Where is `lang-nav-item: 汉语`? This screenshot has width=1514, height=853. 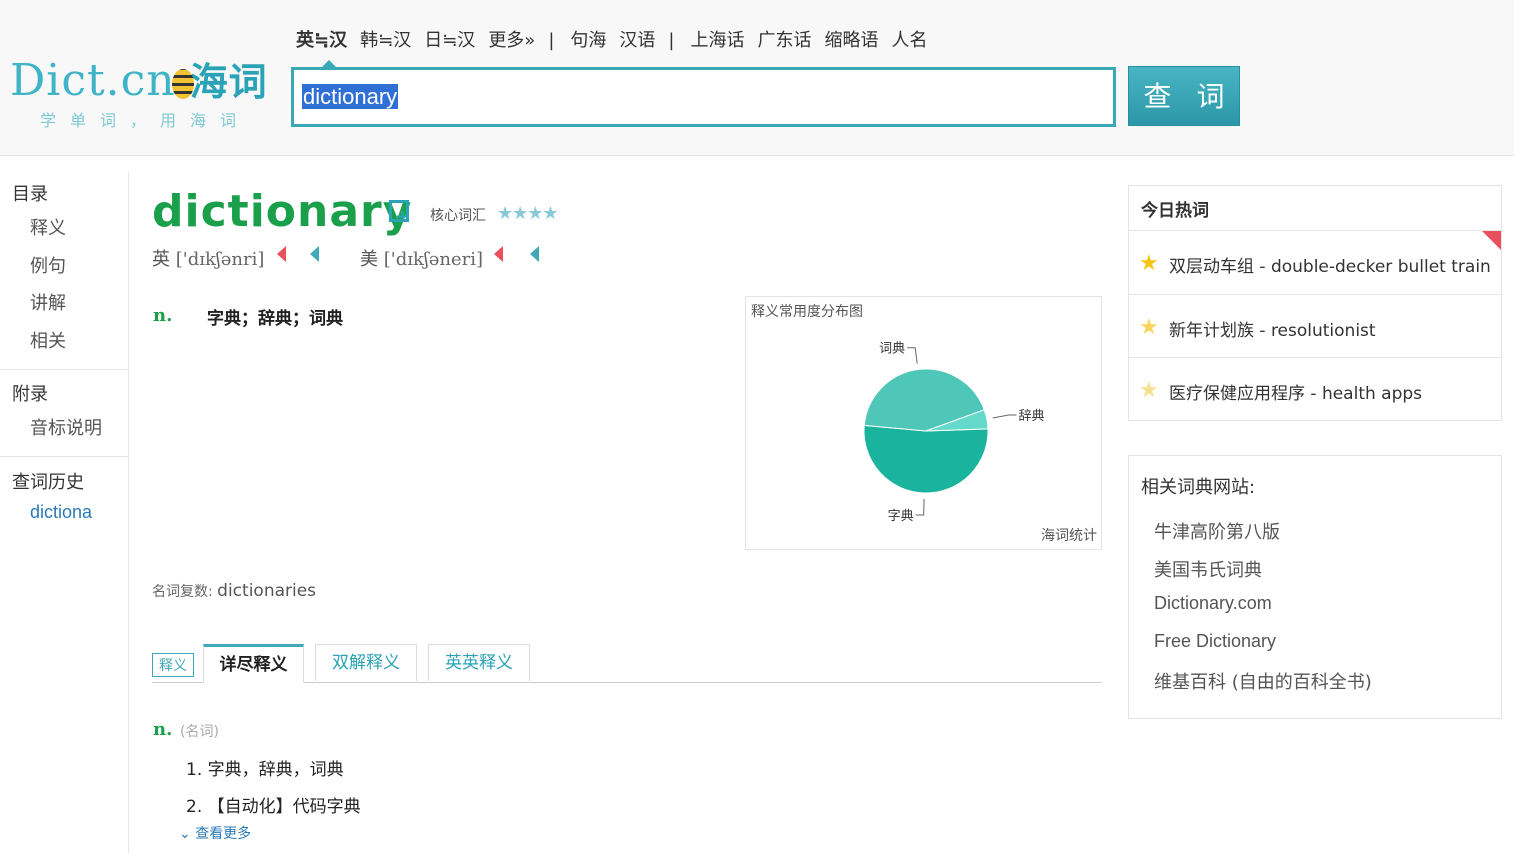
lang-nav-item: 汉语 is located at coordinates (637, 40).